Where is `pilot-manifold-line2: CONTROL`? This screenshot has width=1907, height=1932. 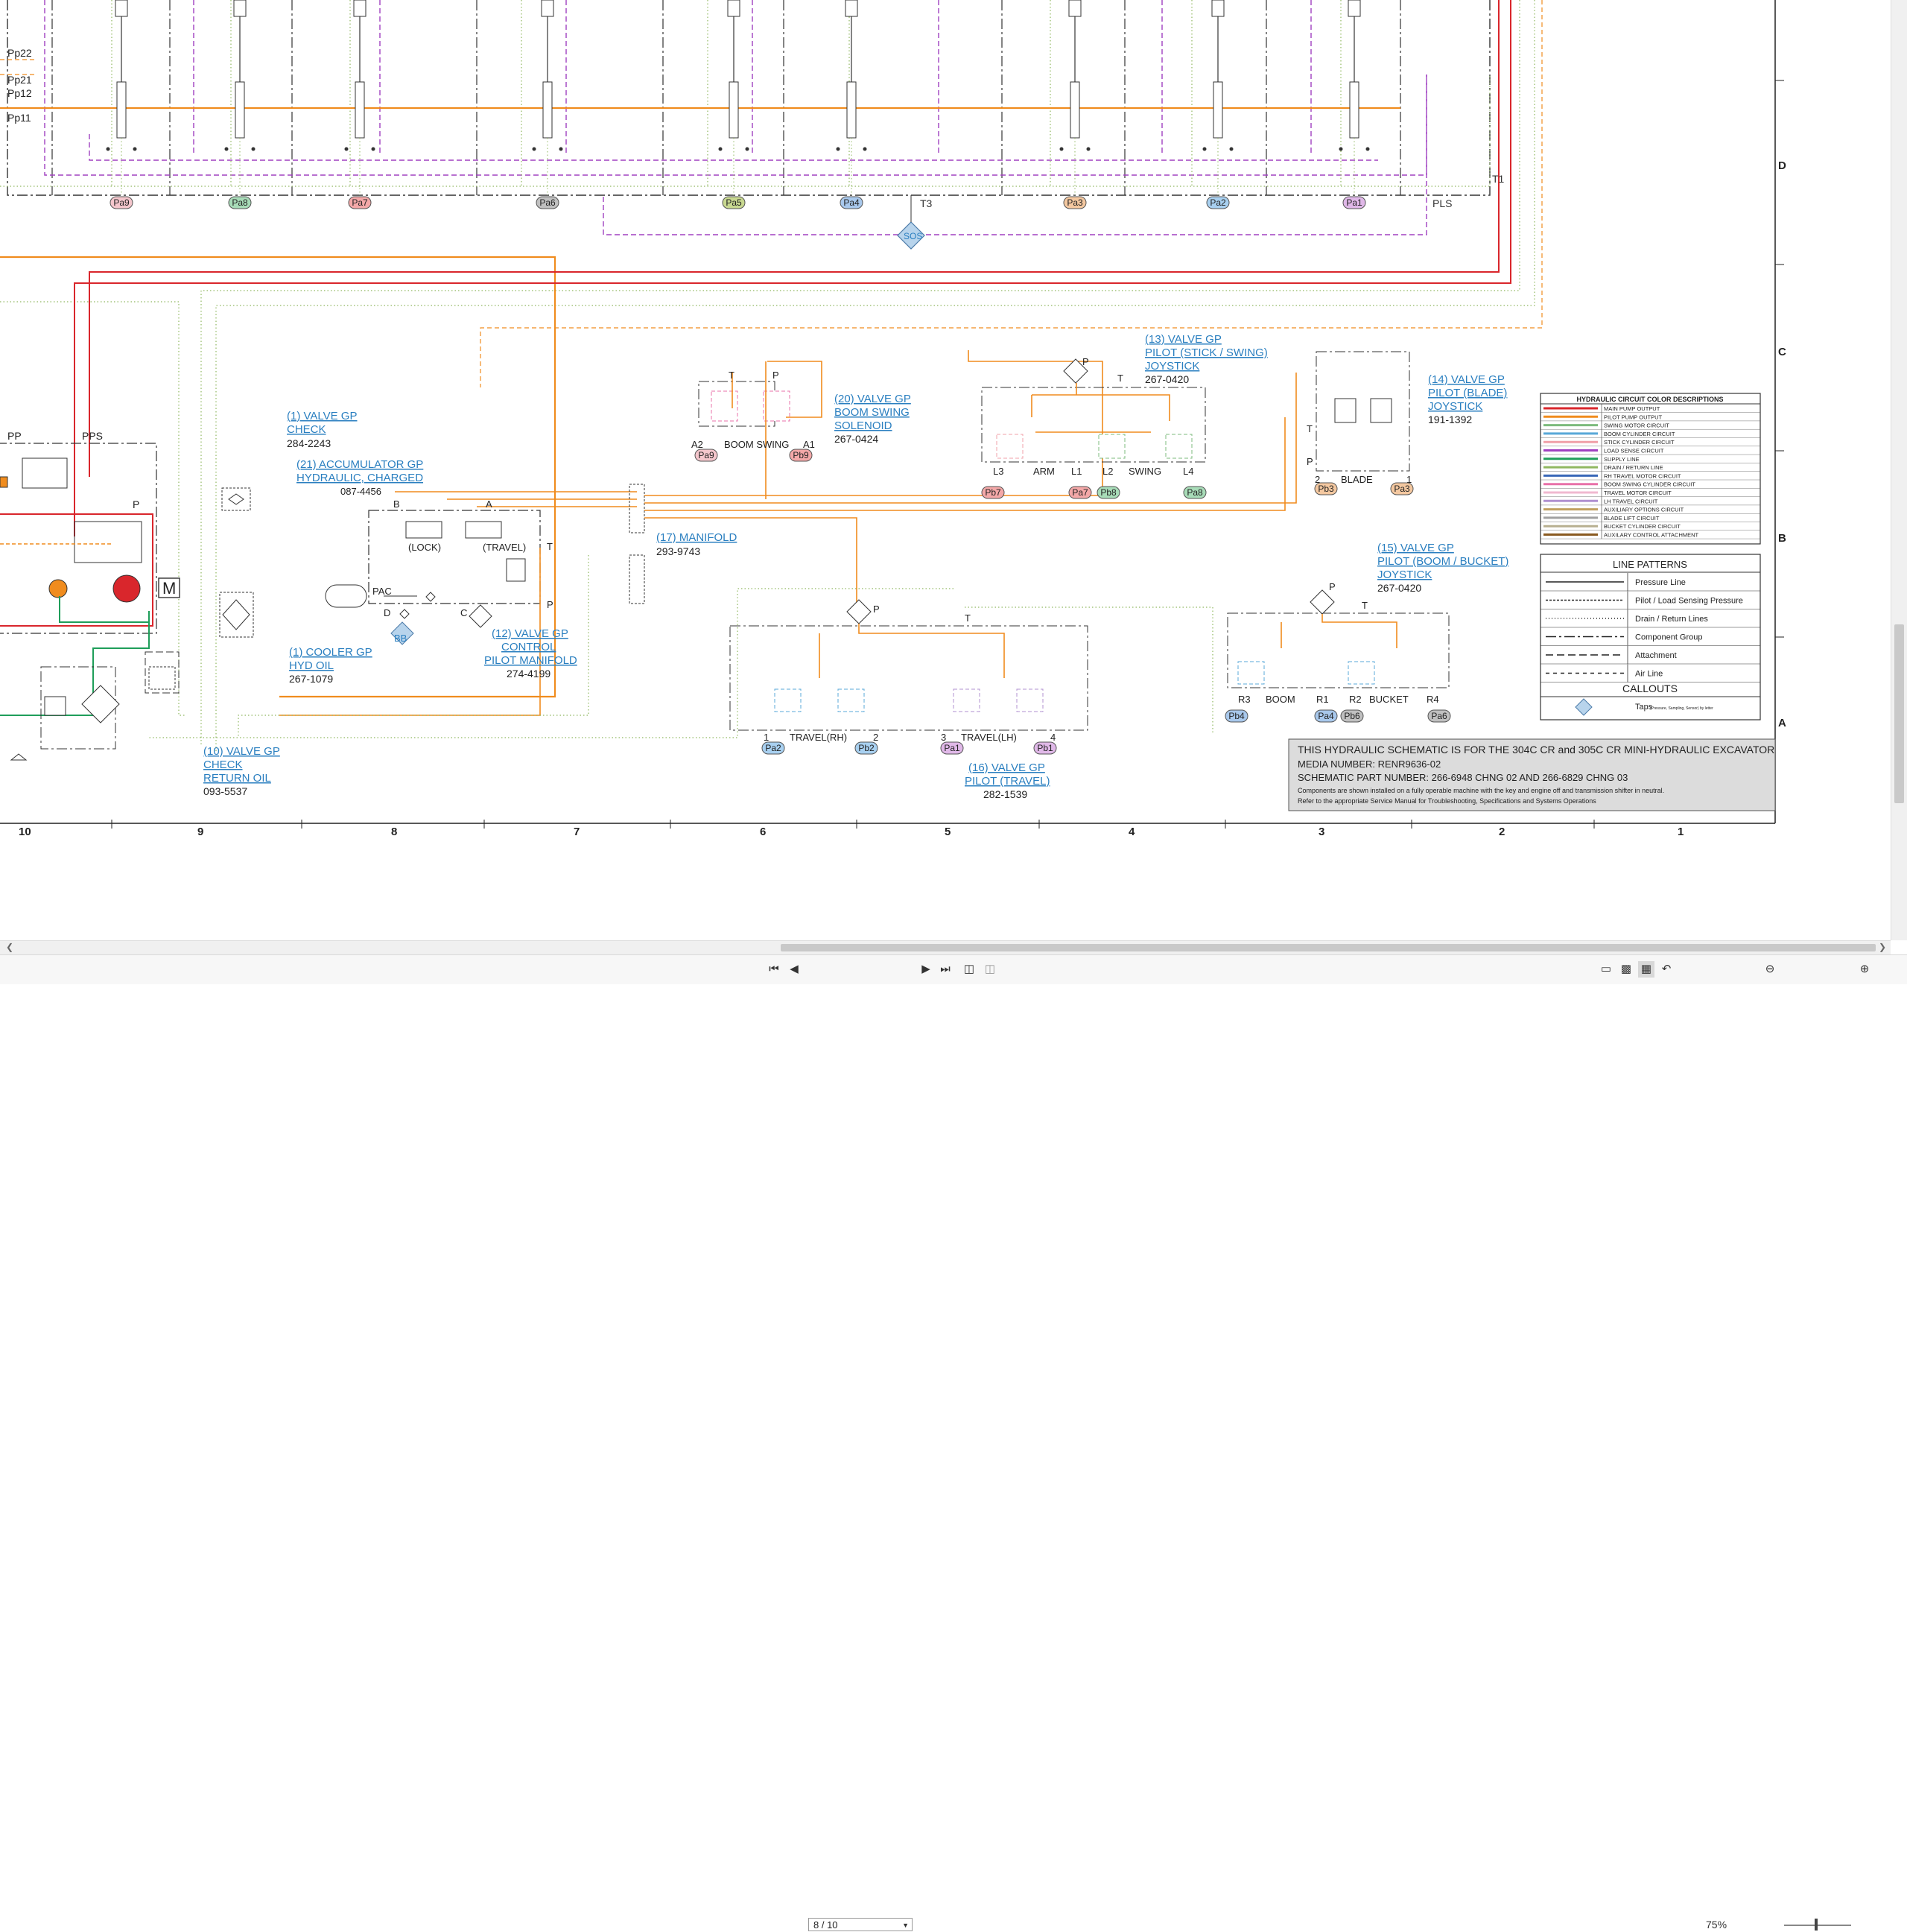
pilot-manifold-line2: CONTROL is located at coordinates (528, 647).